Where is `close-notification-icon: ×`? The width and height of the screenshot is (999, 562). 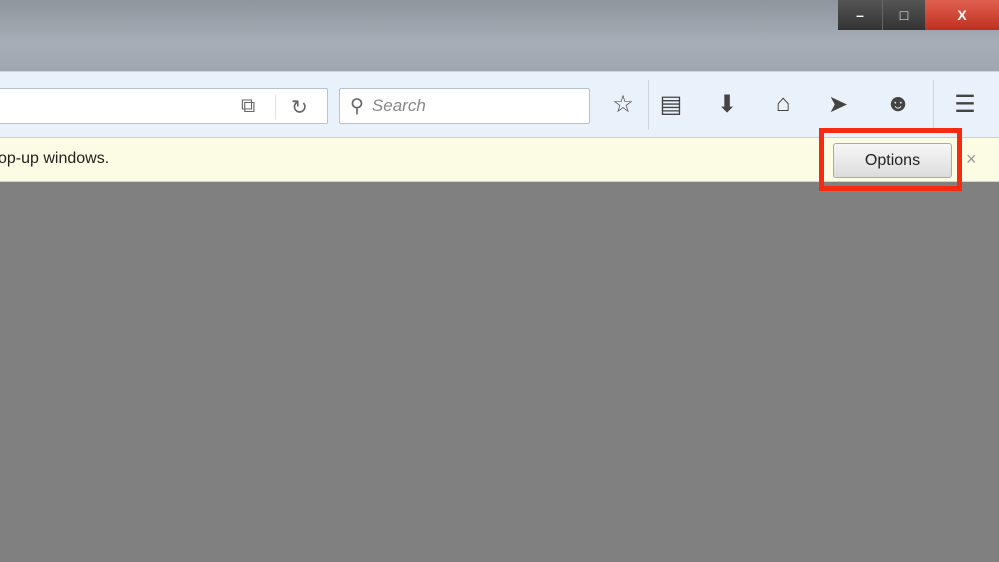
close-notification-icon: × is located at coordinates (971, 159).